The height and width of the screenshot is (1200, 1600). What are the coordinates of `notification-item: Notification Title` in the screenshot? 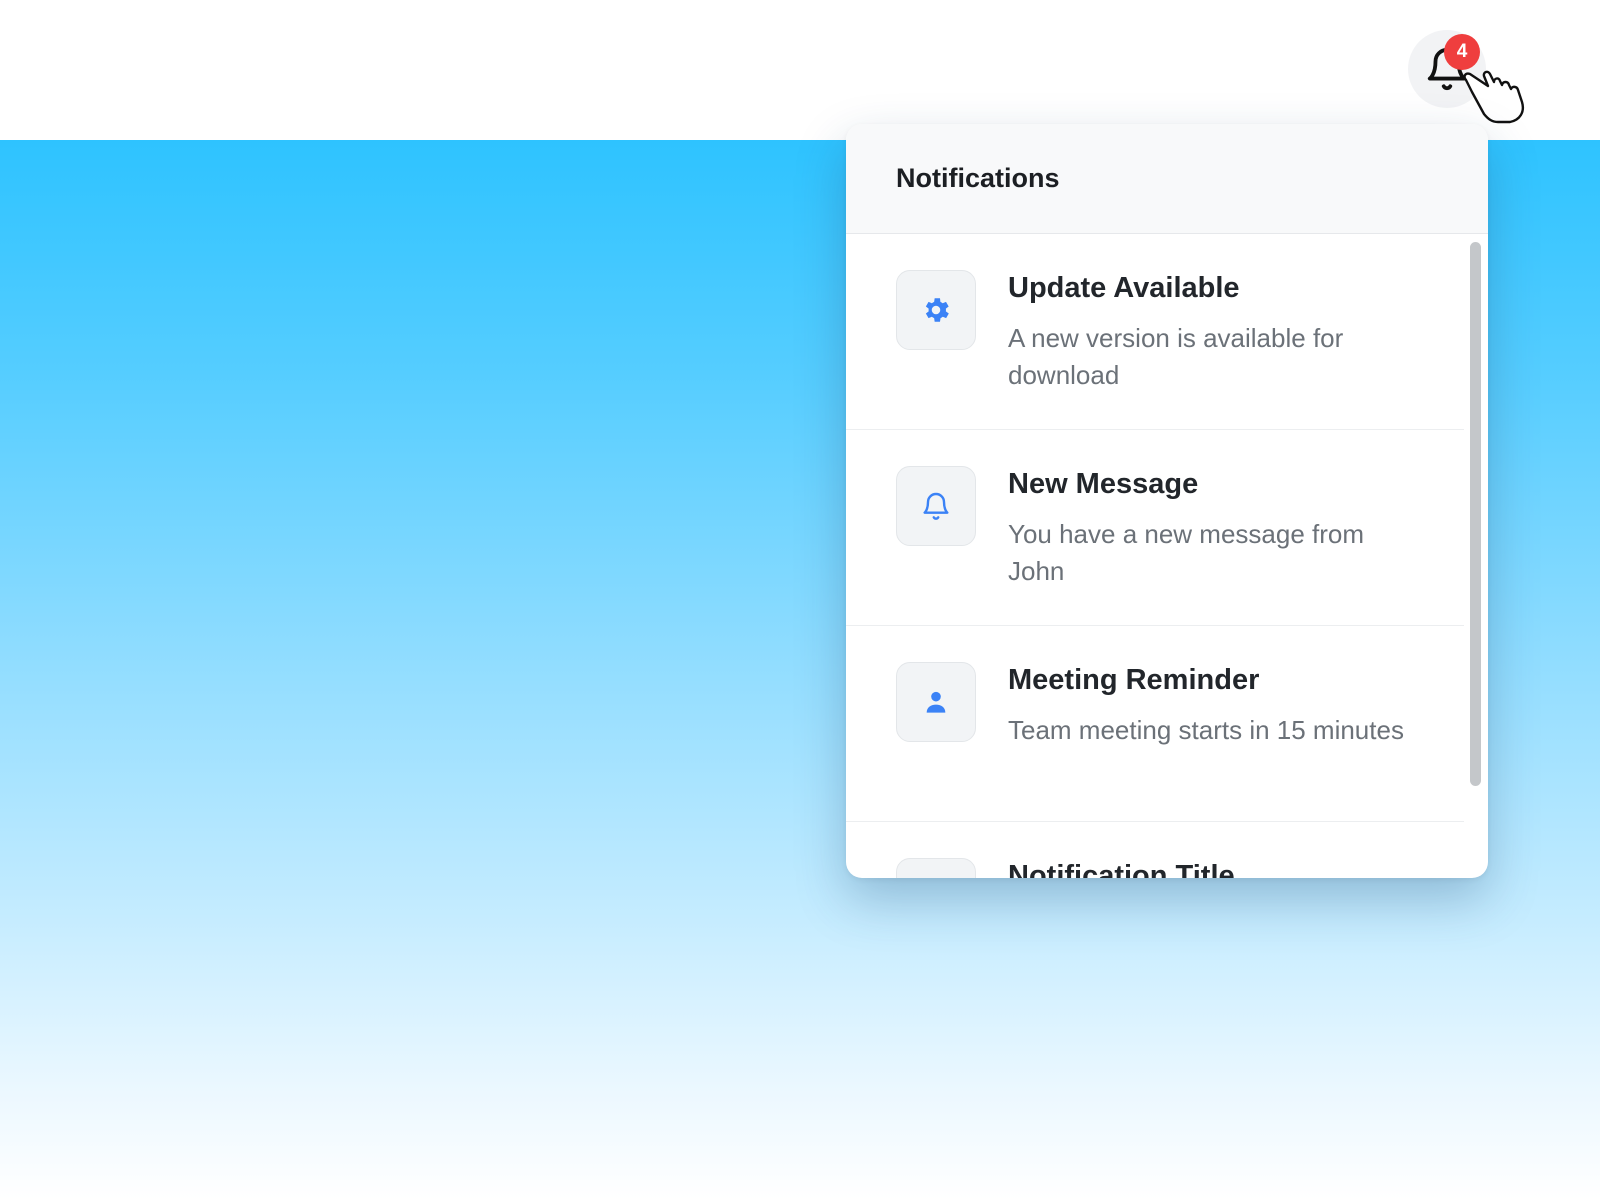 It's located at (1155, 850).